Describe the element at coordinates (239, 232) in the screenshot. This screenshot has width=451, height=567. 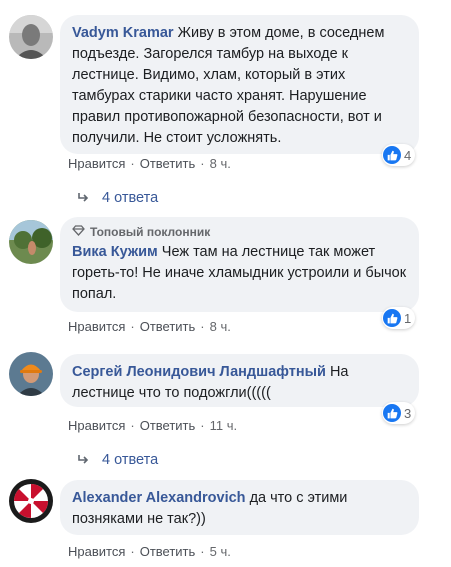
I see `top-fan-badge: Топовый поклонник` at that location.